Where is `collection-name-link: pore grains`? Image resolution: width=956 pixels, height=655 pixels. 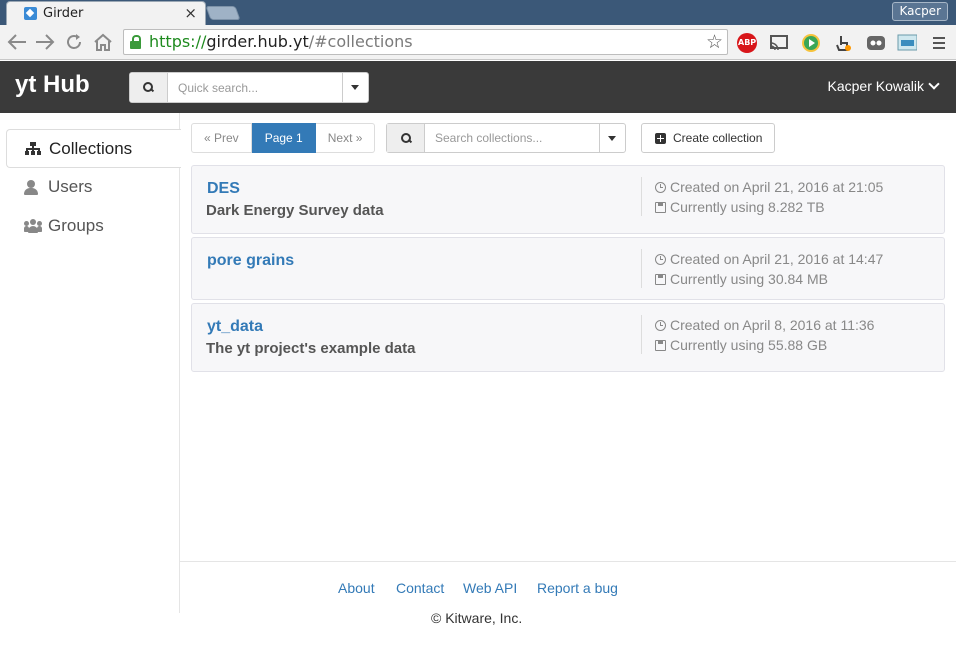
collection-name-link: pore grains is located at coordinates (250, 261).